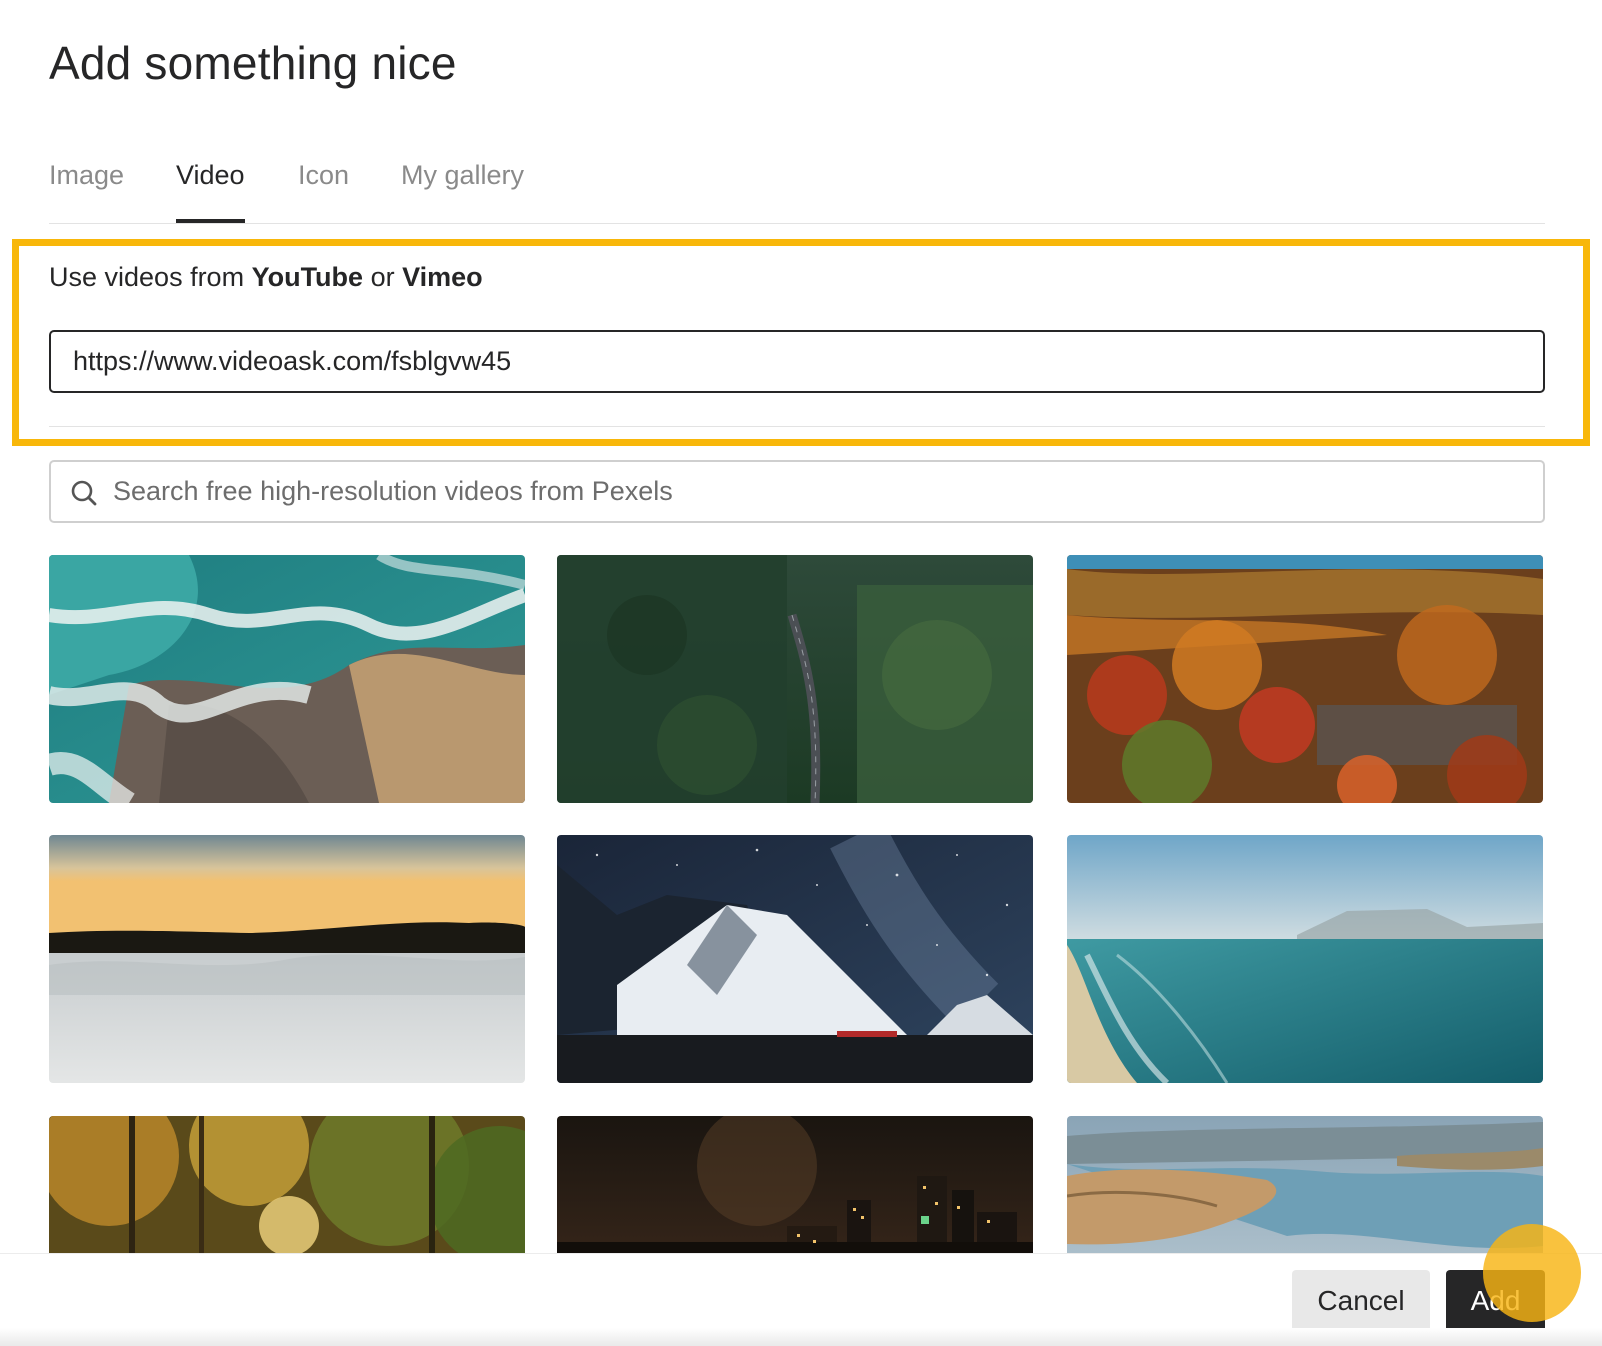 Image resolution: width=1602 pixels, height=1346 pixels. I want to click on dialog-footer: Cancel Add, so click(801, 1299).